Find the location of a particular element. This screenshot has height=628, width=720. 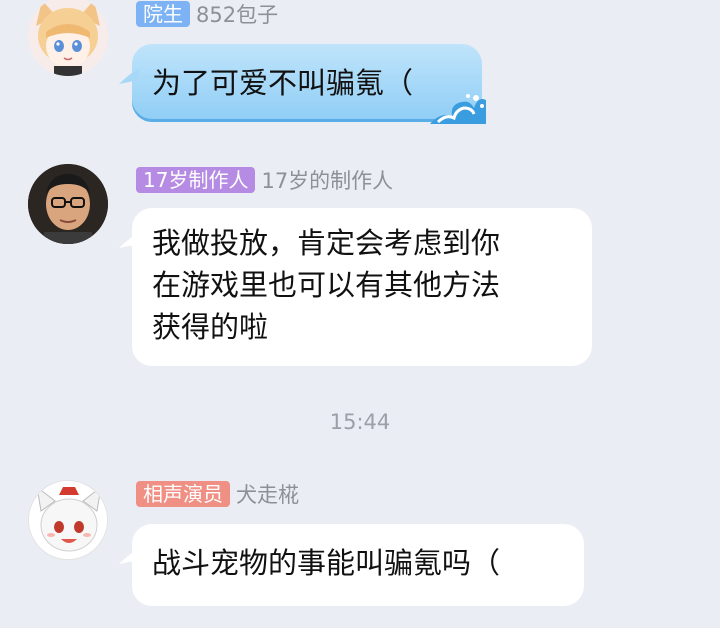

message-text-line: 我做投放，肯定会考虑到你 is located at coordinates (326, 243).